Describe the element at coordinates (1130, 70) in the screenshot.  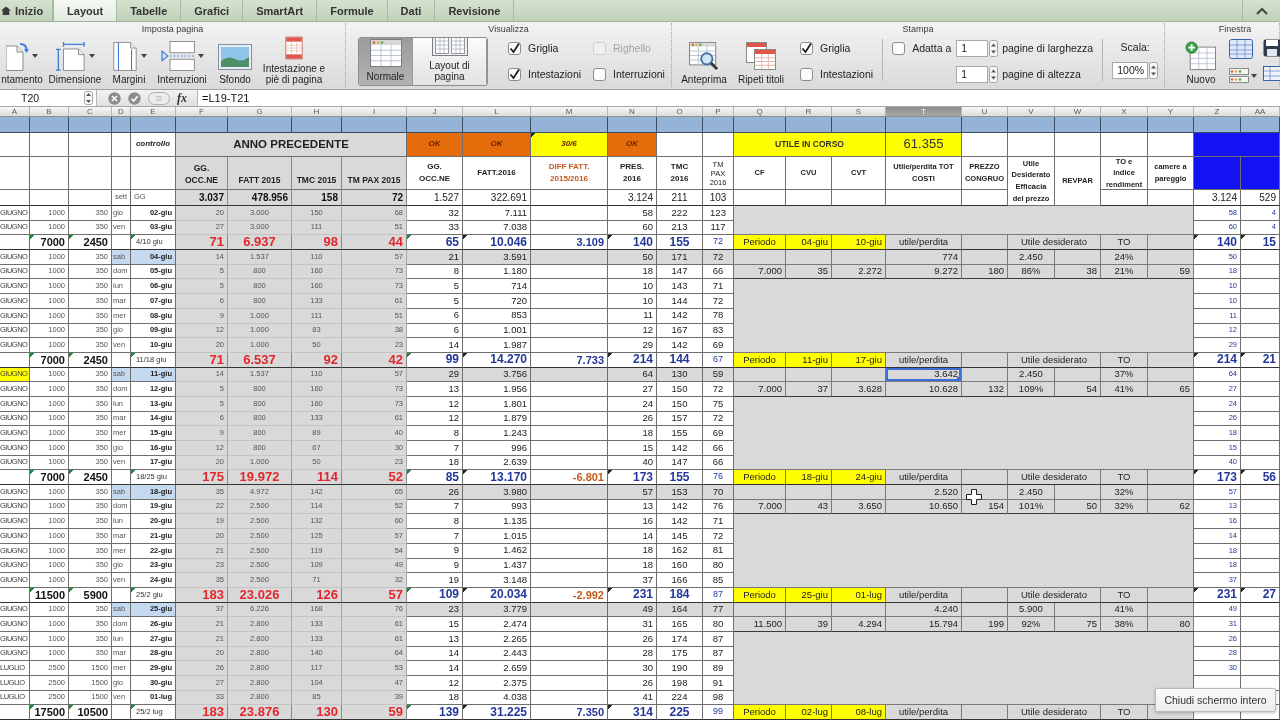
I see `number-field: 100%` at that location.